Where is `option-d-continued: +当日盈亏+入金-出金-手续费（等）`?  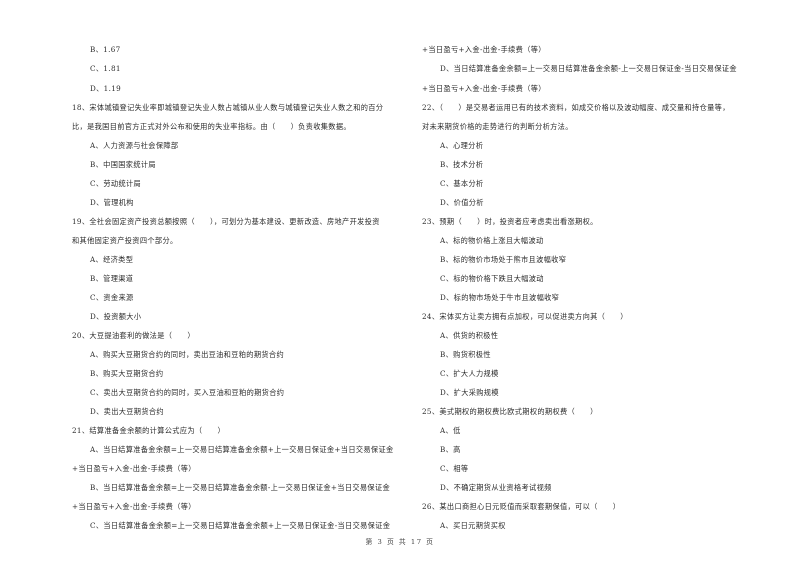
option-d-continued: +当日盈亏+入金-出金-手续费（等） is located at coordinates (484, 88).